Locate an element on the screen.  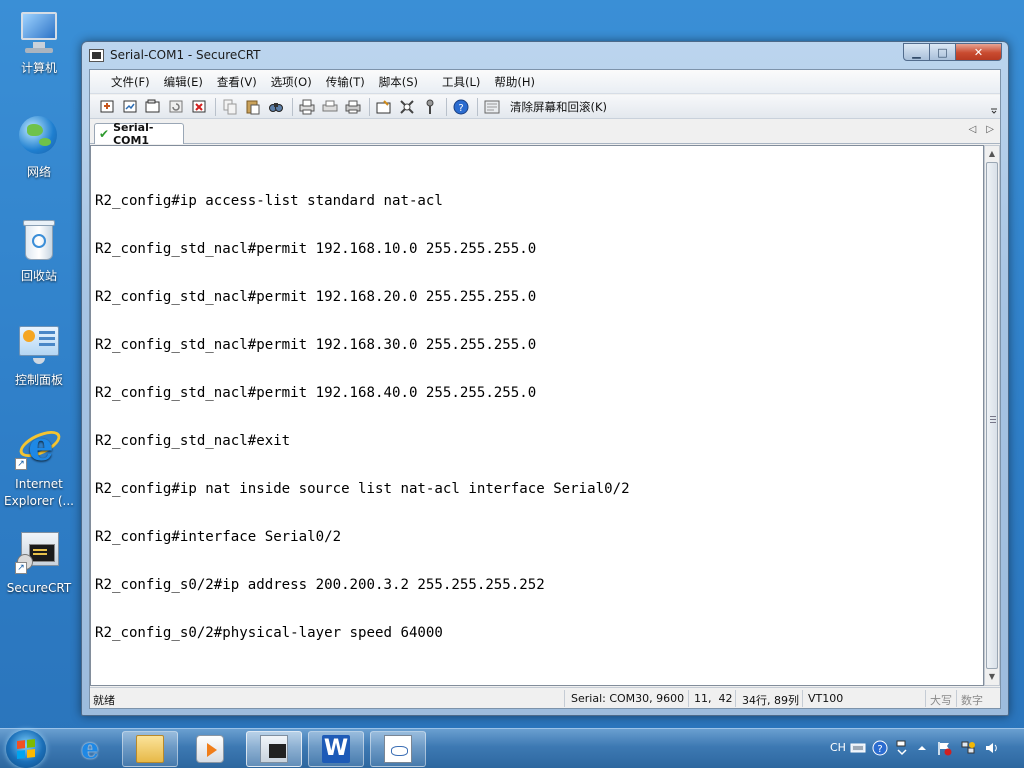
menu-view: 查看(V) is located at coordinates (237, 82).